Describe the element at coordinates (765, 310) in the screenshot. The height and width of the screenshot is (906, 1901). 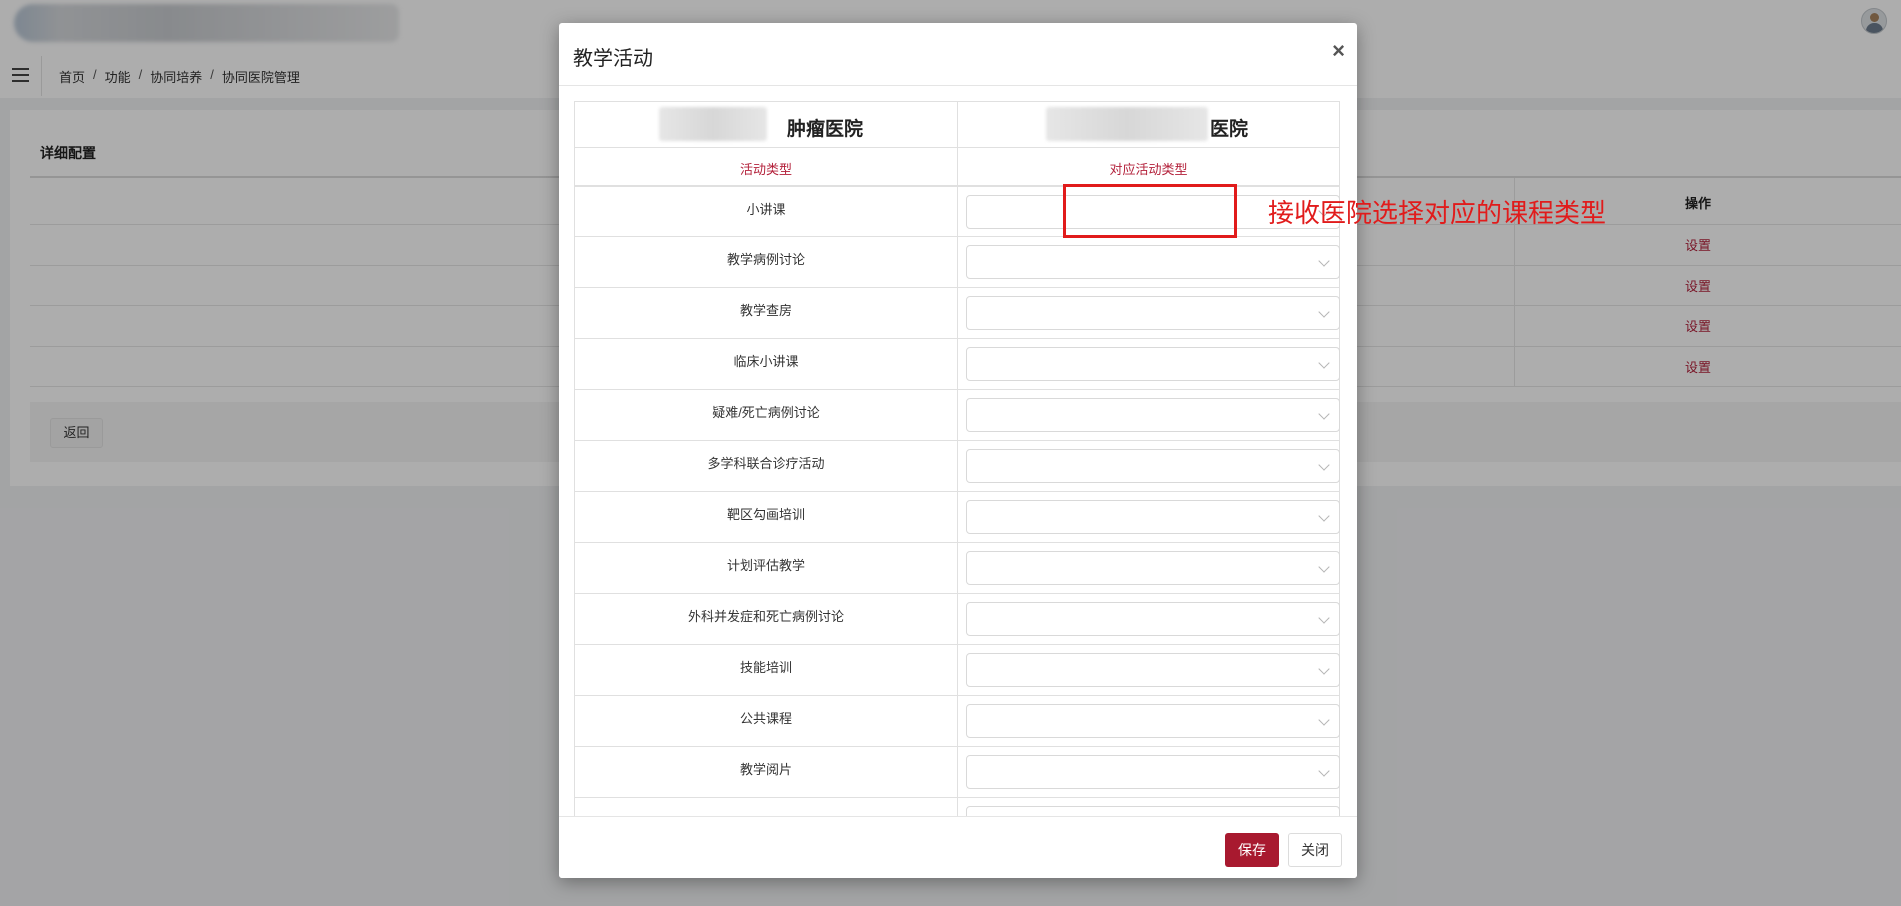
I see `activity-label: 教学查房` at that location.